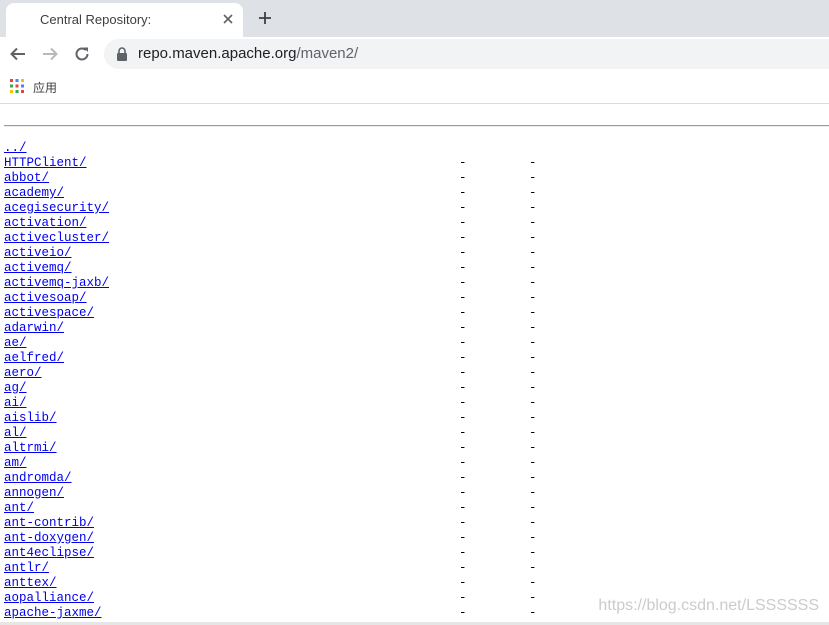  Describe the element at coordinates (34, 358) in the screenshot. I see `directory-link: aelfred/` at that location.